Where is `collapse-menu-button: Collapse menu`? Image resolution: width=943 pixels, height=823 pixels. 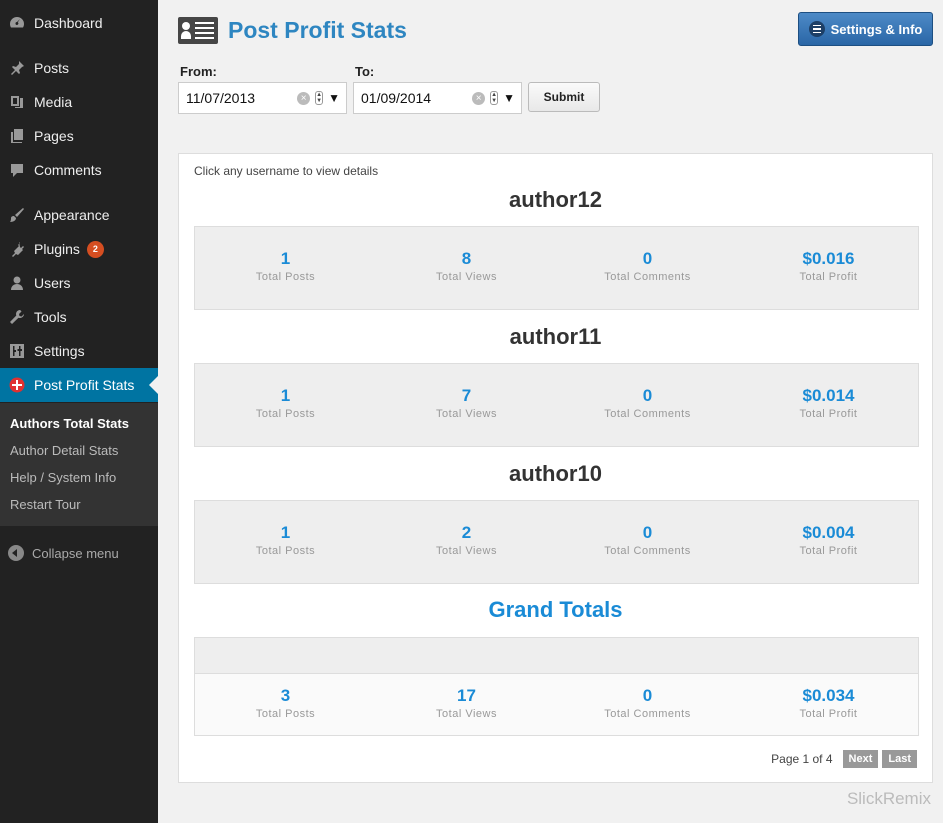 collapse-menu-button: Collapse menu is located at coordinates (79, 553).